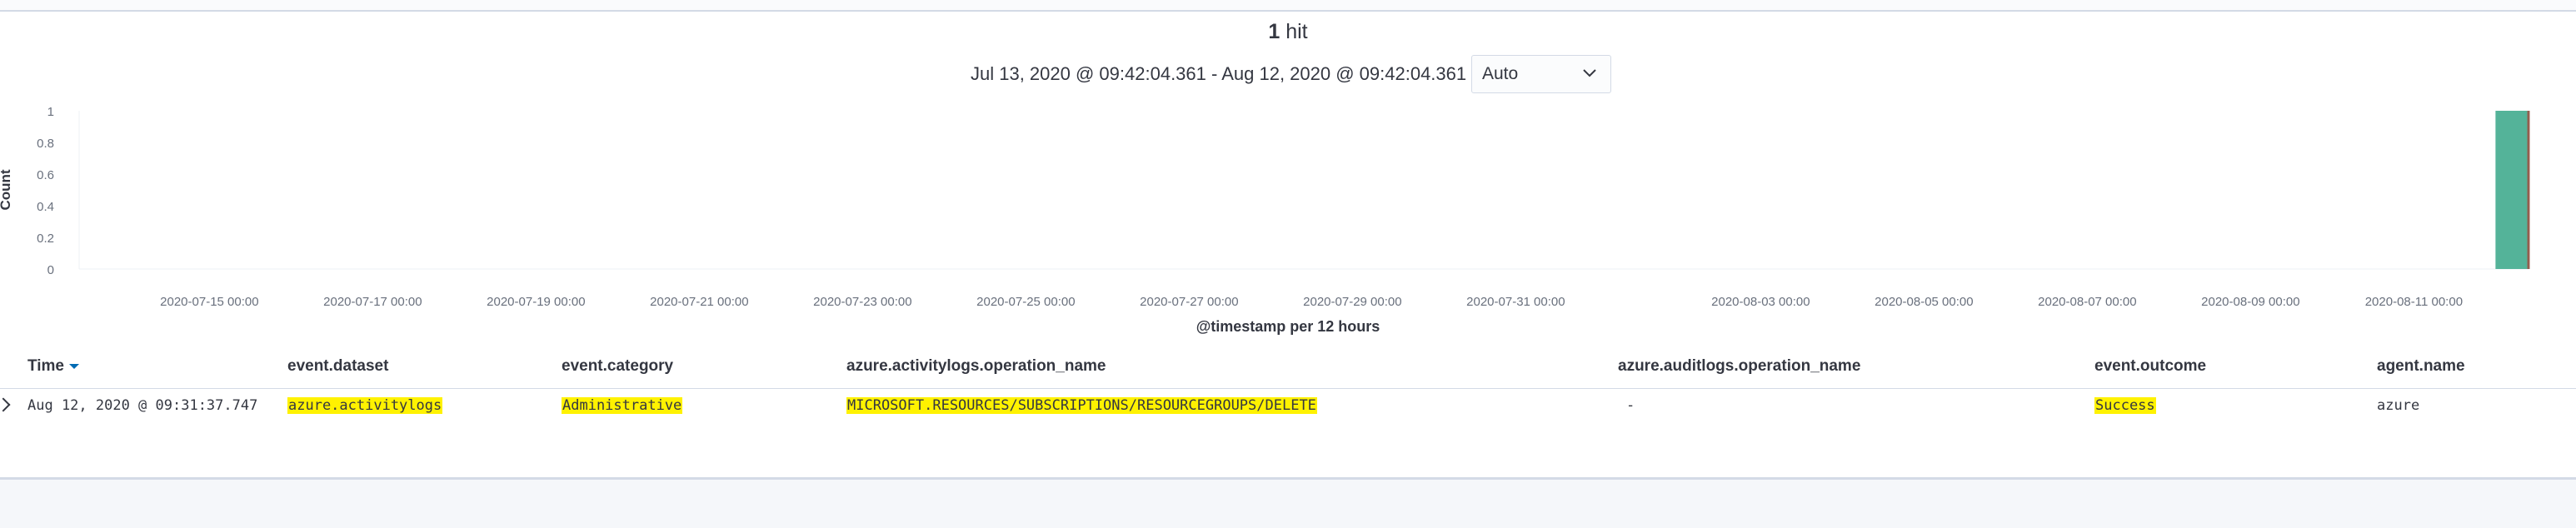 This screenshot has width=2576, height=528. Describe the element at coordinates (1500, 73) in the screenshot. I see `interval-select-value: Auto` at that location.